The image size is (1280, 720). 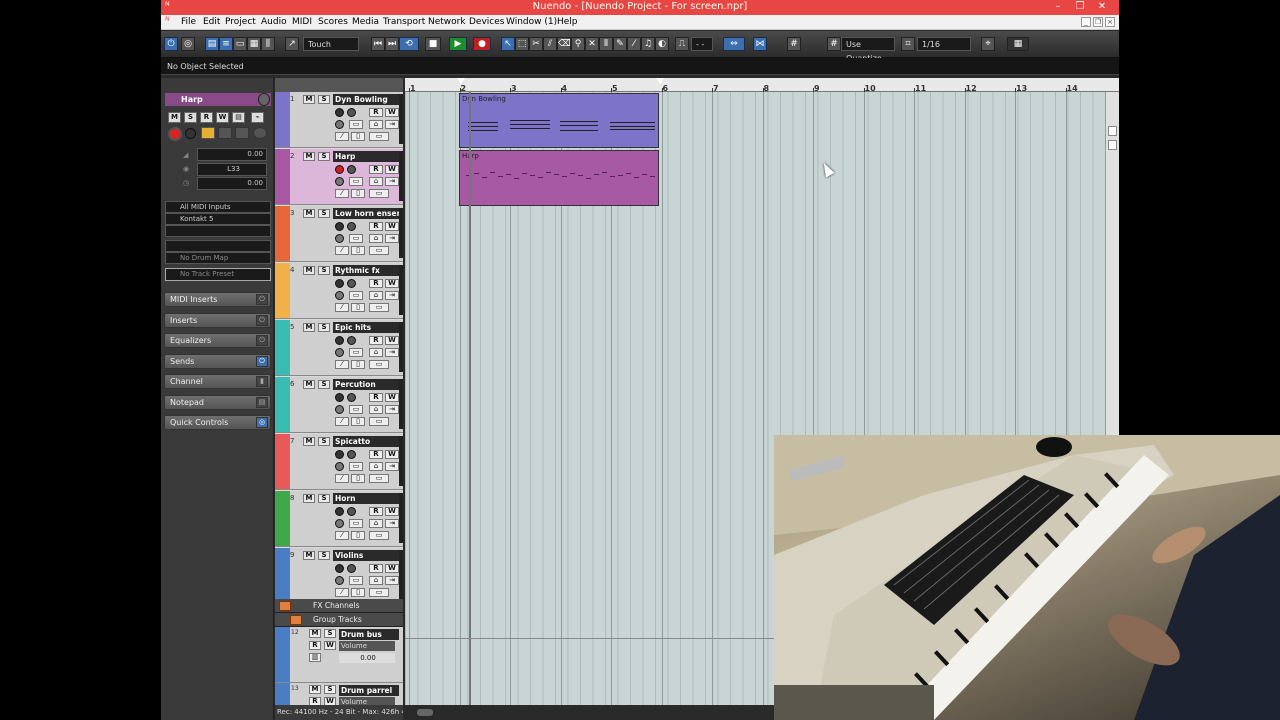 I want to click on minimize-button: –, so click(x=1058, y=7).